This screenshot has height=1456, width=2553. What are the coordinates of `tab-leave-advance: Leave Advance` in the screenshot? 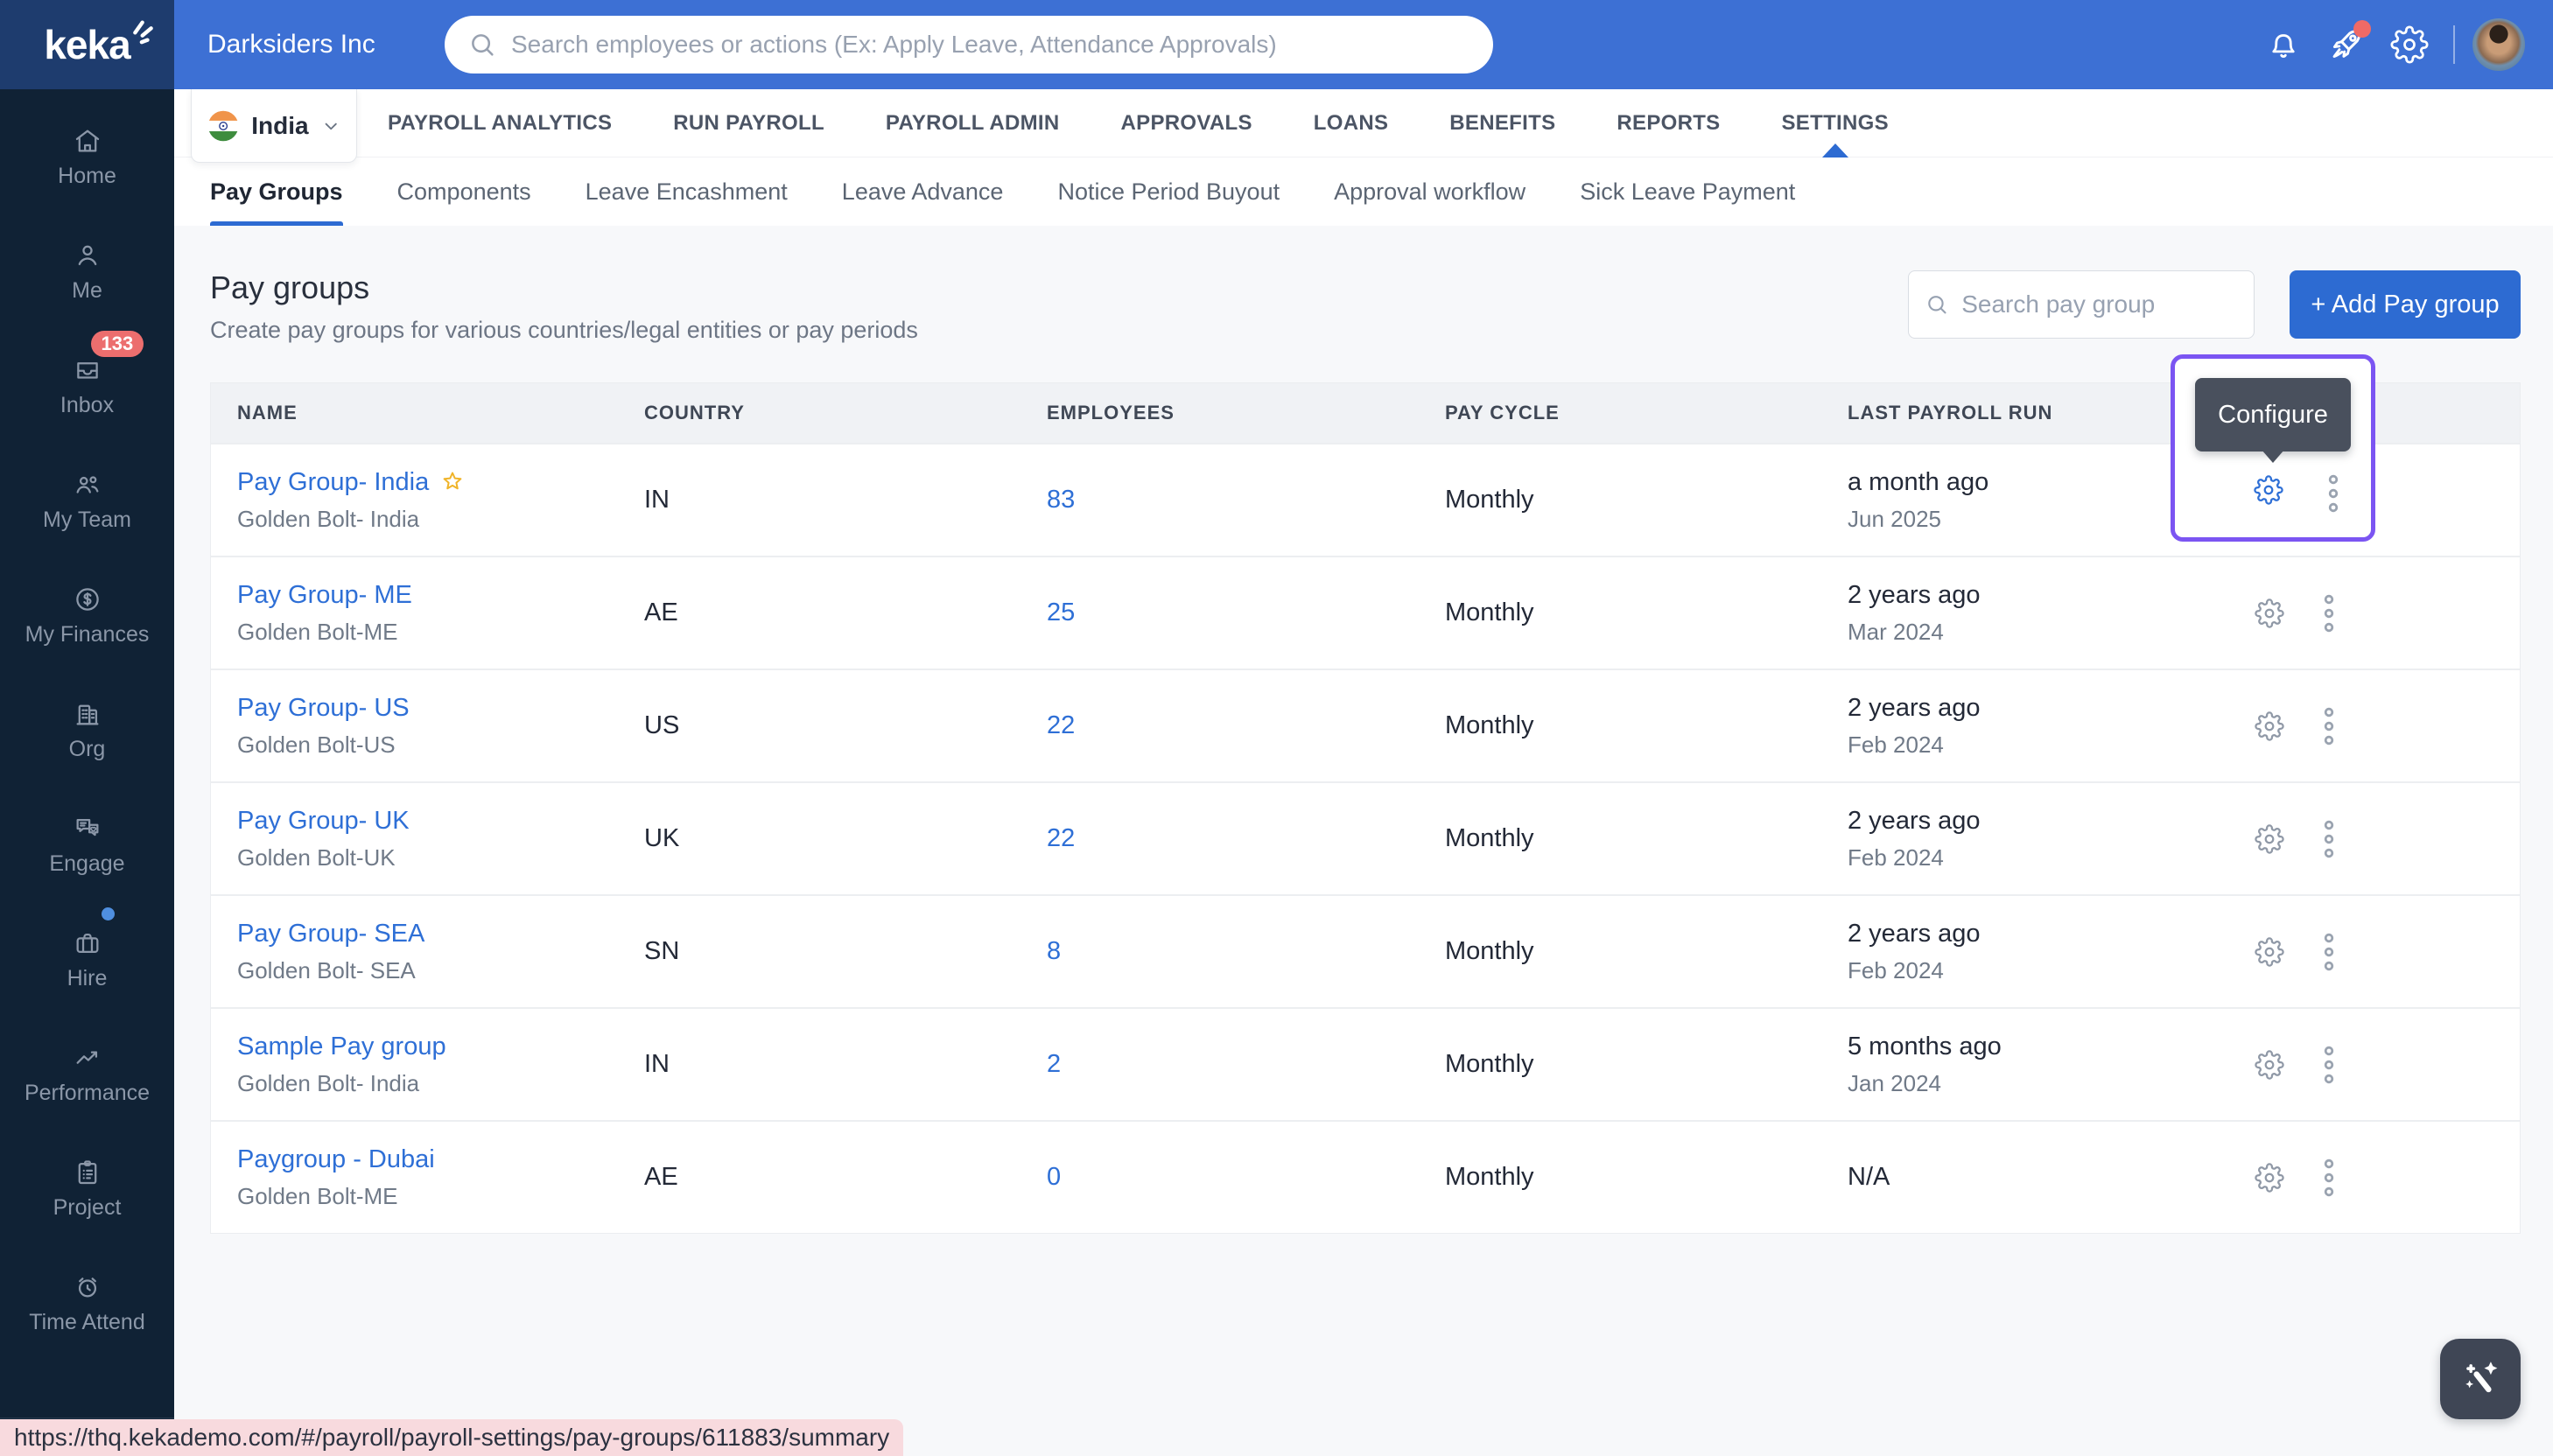 It's located at (923, 192).